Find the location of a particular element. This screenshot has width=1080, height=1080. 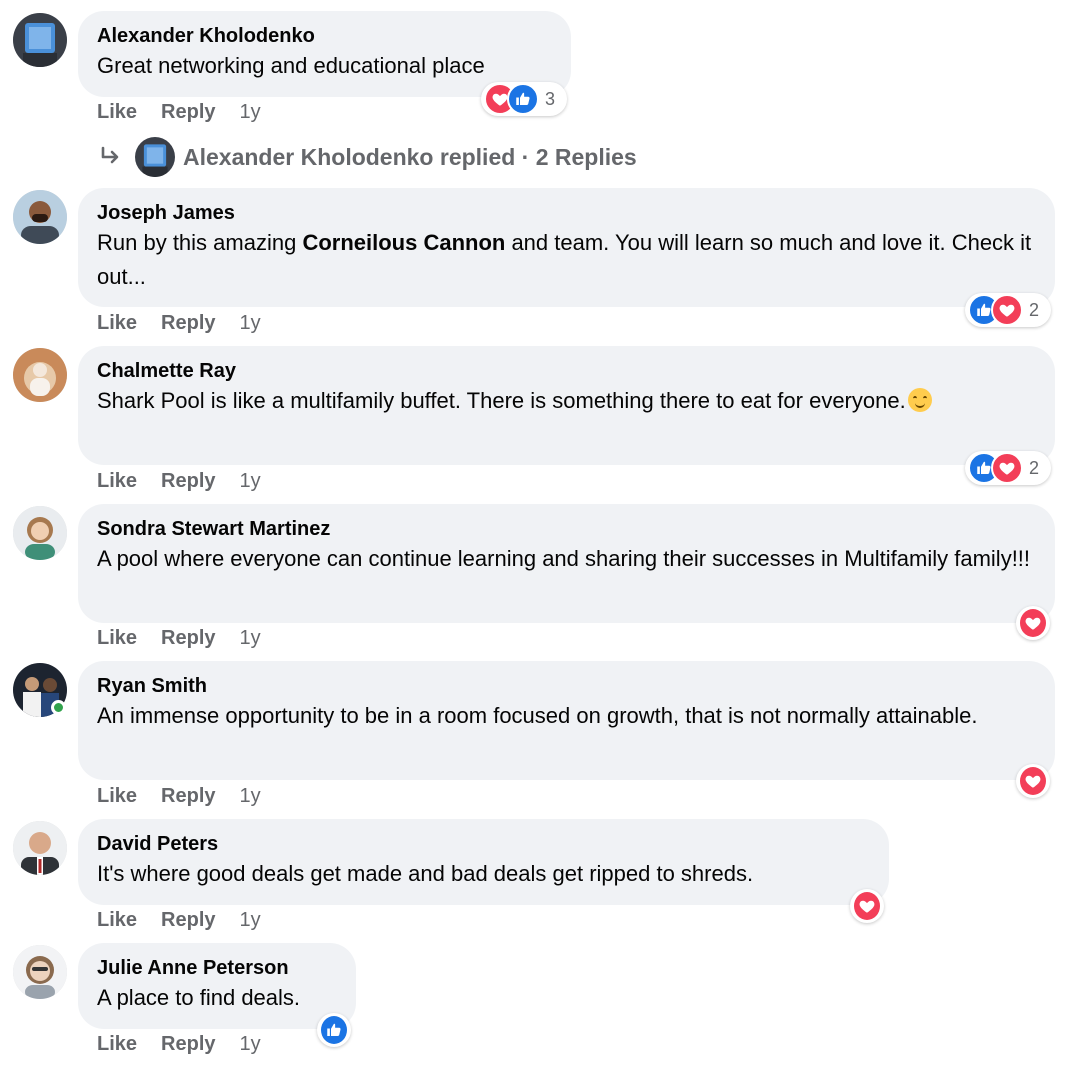

reaction-count: 3 is located at coordinates (550, 98).